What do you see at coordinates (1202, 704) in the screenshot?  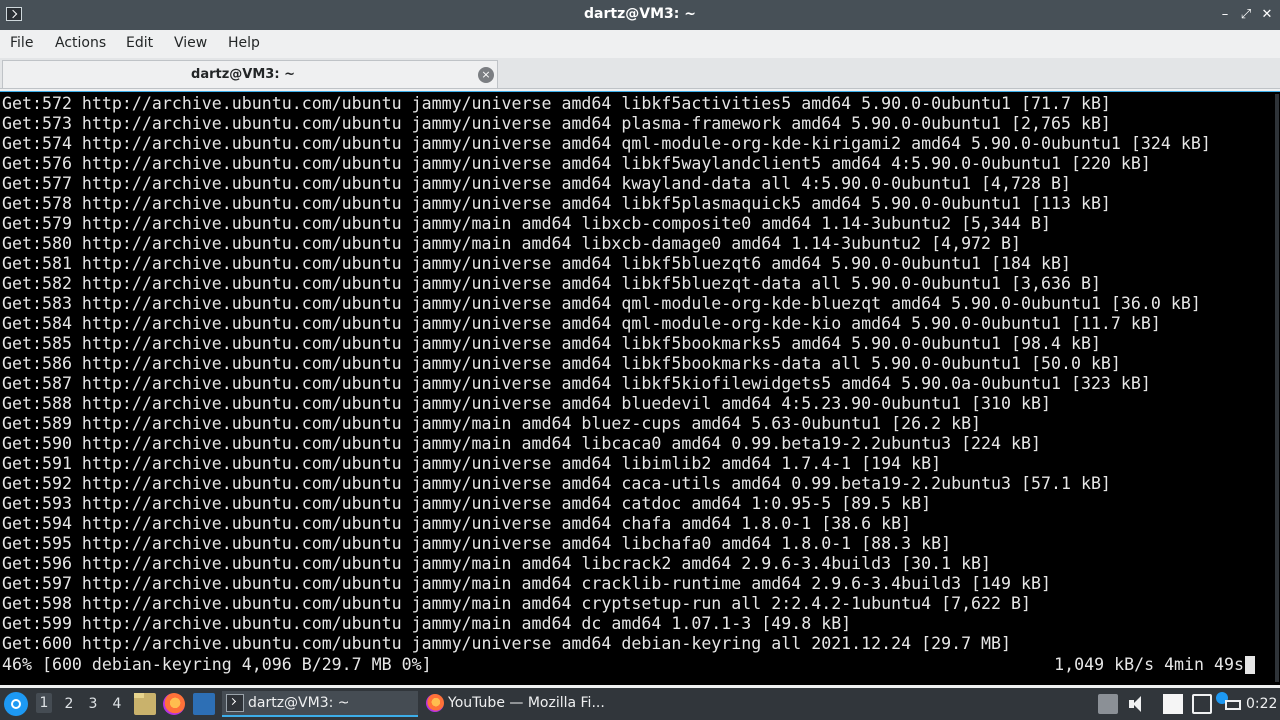 I see `display-icon` at bounding box center [1202, 704].